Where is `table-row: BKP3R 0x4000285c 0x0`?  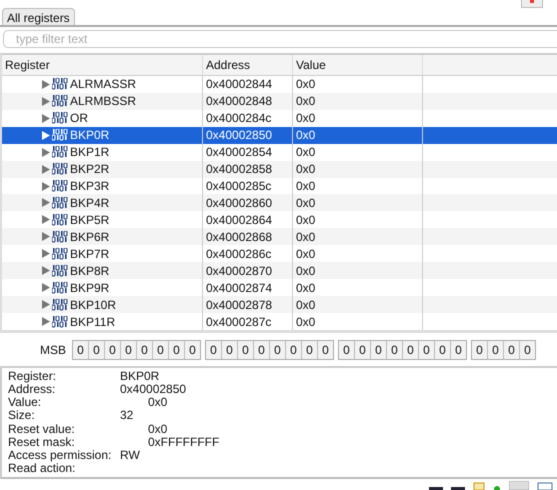 table-row: BKP3R 0x4000285c 0x0 is located at coordinates (279, 186).